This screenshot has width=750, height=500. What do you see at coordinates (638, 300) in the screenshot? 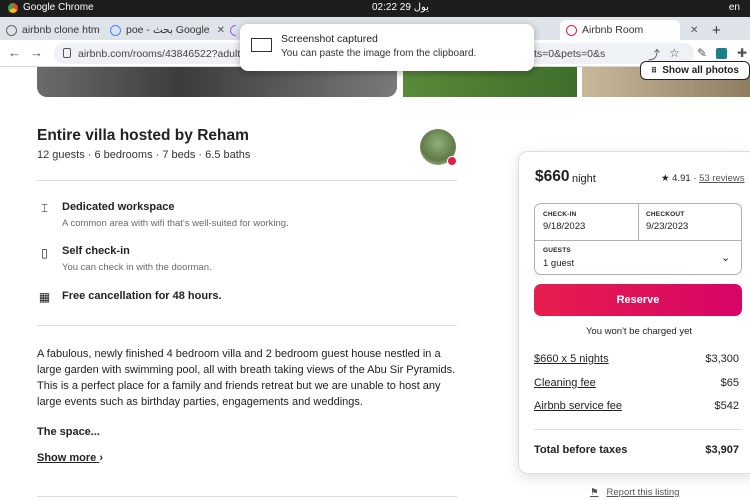
I see `reserve-button: Reserve` at bounding box center [638, 300].